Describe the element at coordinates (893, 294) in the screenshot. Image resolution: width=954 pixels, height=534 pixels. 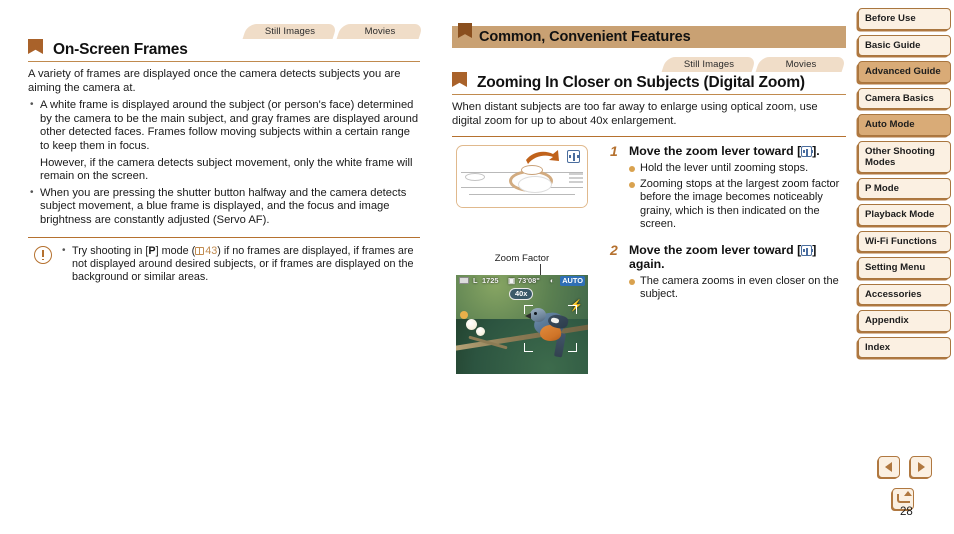
I see `sidebar-item-label: Accessories` at that location.